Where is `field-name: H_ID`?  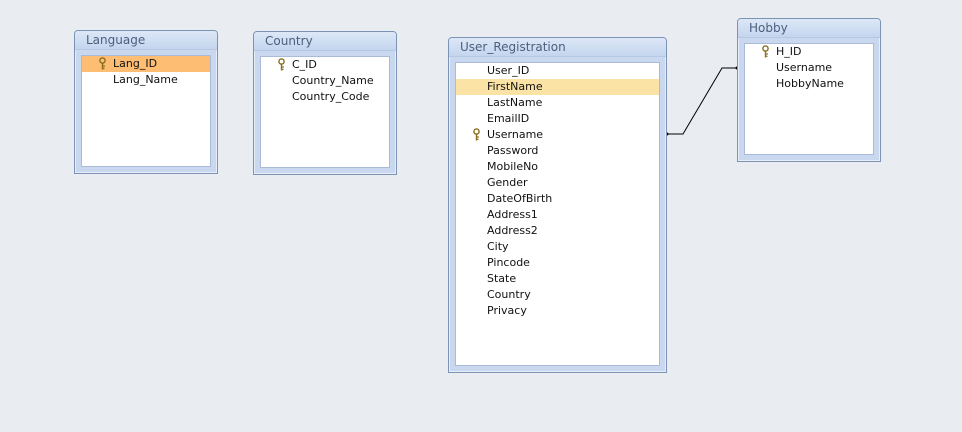 field-name: H_ID is located at coordinates (789, 51).